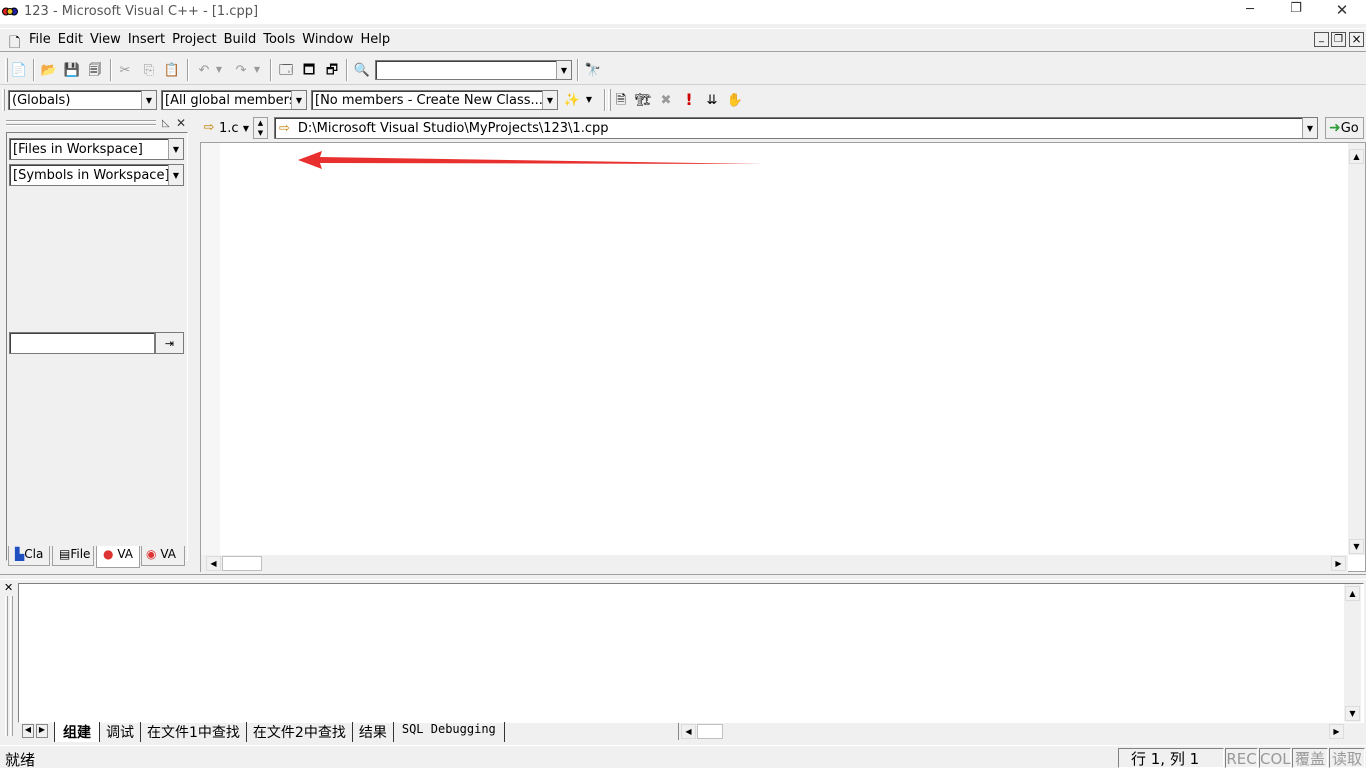 The width and height of the screenshot is (1366, 768). What do you see at coordinates (1342, 10) in the screenshot?
I see `close-icon: ✕` at bounding box center [1342, 10].